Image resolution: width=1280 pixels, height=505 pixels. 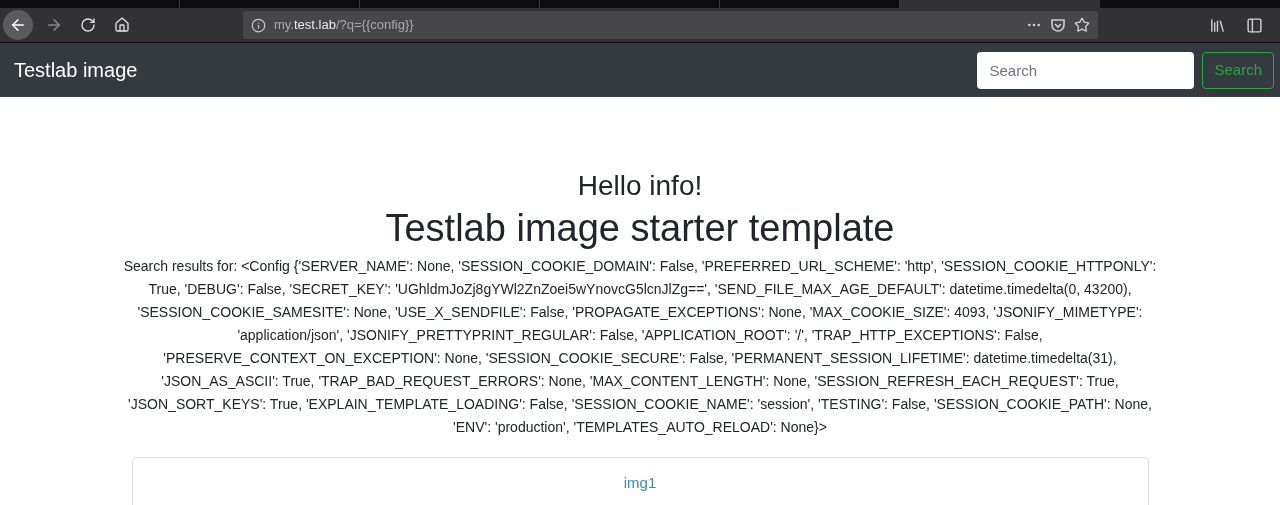 I want to click on search-field: Search, so click(x=1086, y=70).